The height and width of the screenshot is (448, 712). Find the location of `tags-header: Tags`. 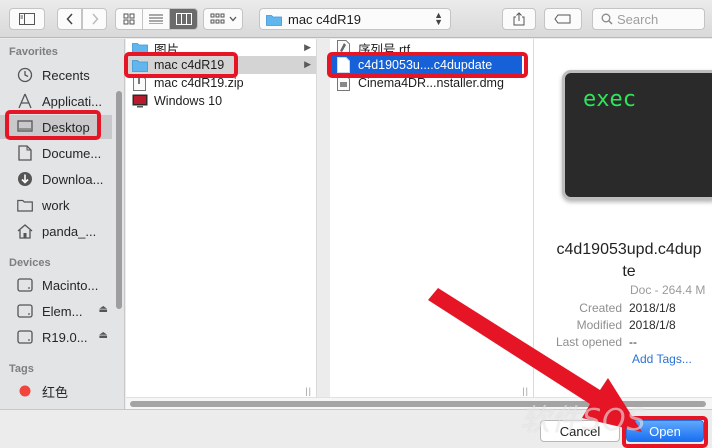

tags-header: Tags is located at coordinates (21, 369).